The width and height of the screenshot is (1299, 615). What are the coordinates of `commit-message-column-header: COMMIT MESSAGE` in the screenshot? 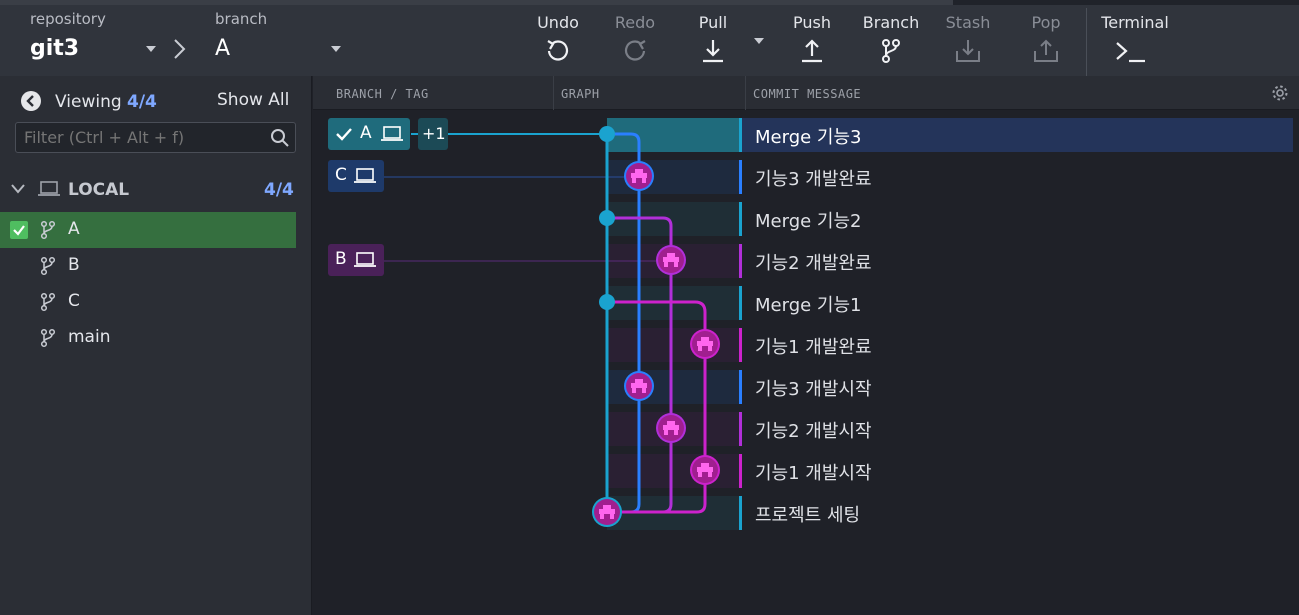 It's located at (807, 94).